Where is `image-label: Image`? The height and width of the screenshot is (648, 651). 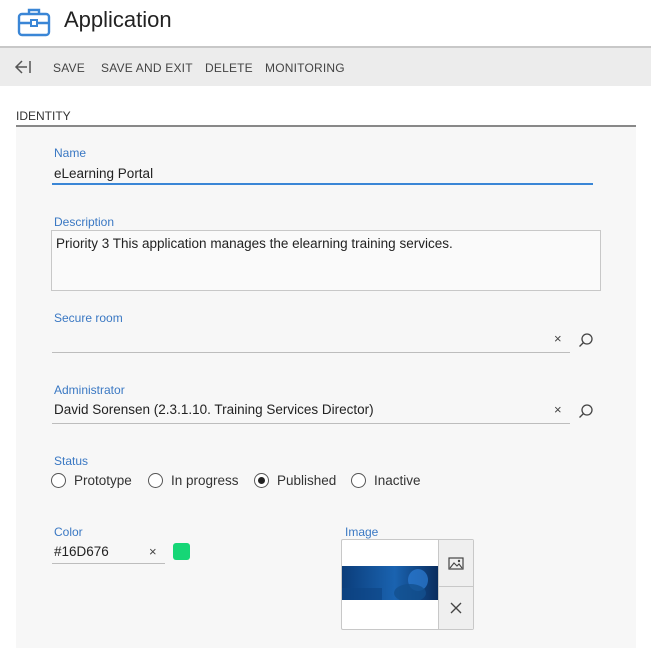
image-label: Image is located at coordinates (362, 532).